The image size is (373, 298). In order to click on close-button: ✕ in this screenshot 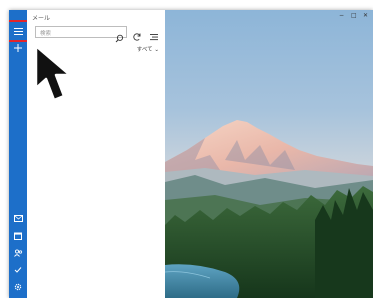, I will do `click(365, 15)`.